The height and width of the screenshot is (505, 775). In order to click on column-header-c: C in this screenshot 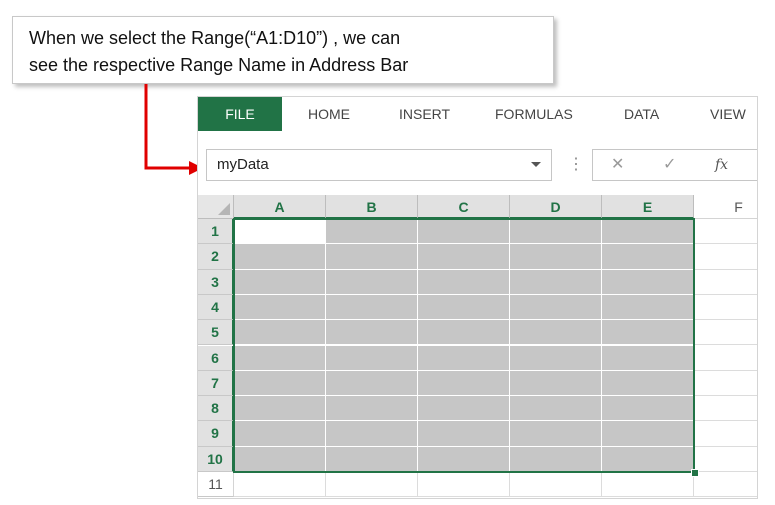, I will do `click(464, 207)`.